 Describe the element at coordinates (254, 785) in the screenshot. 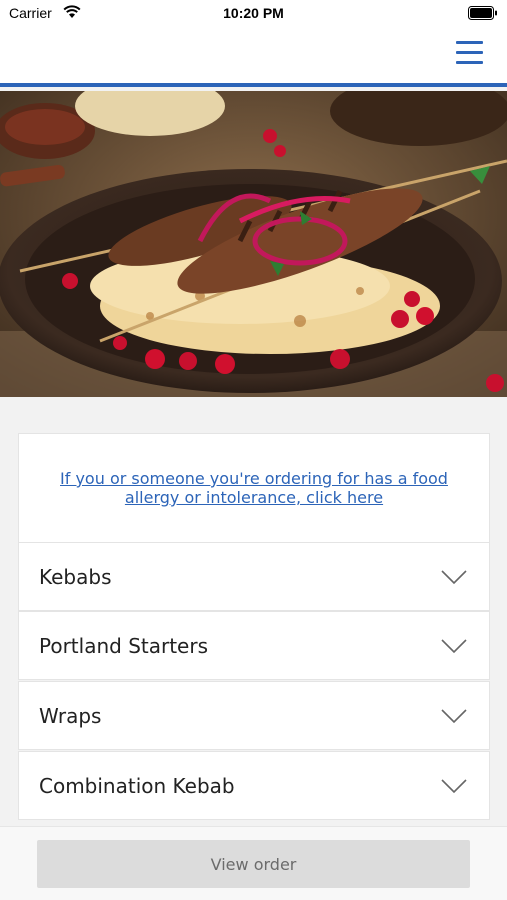

I see `category-row-combination-kebab: Combination Kebab` at that location.